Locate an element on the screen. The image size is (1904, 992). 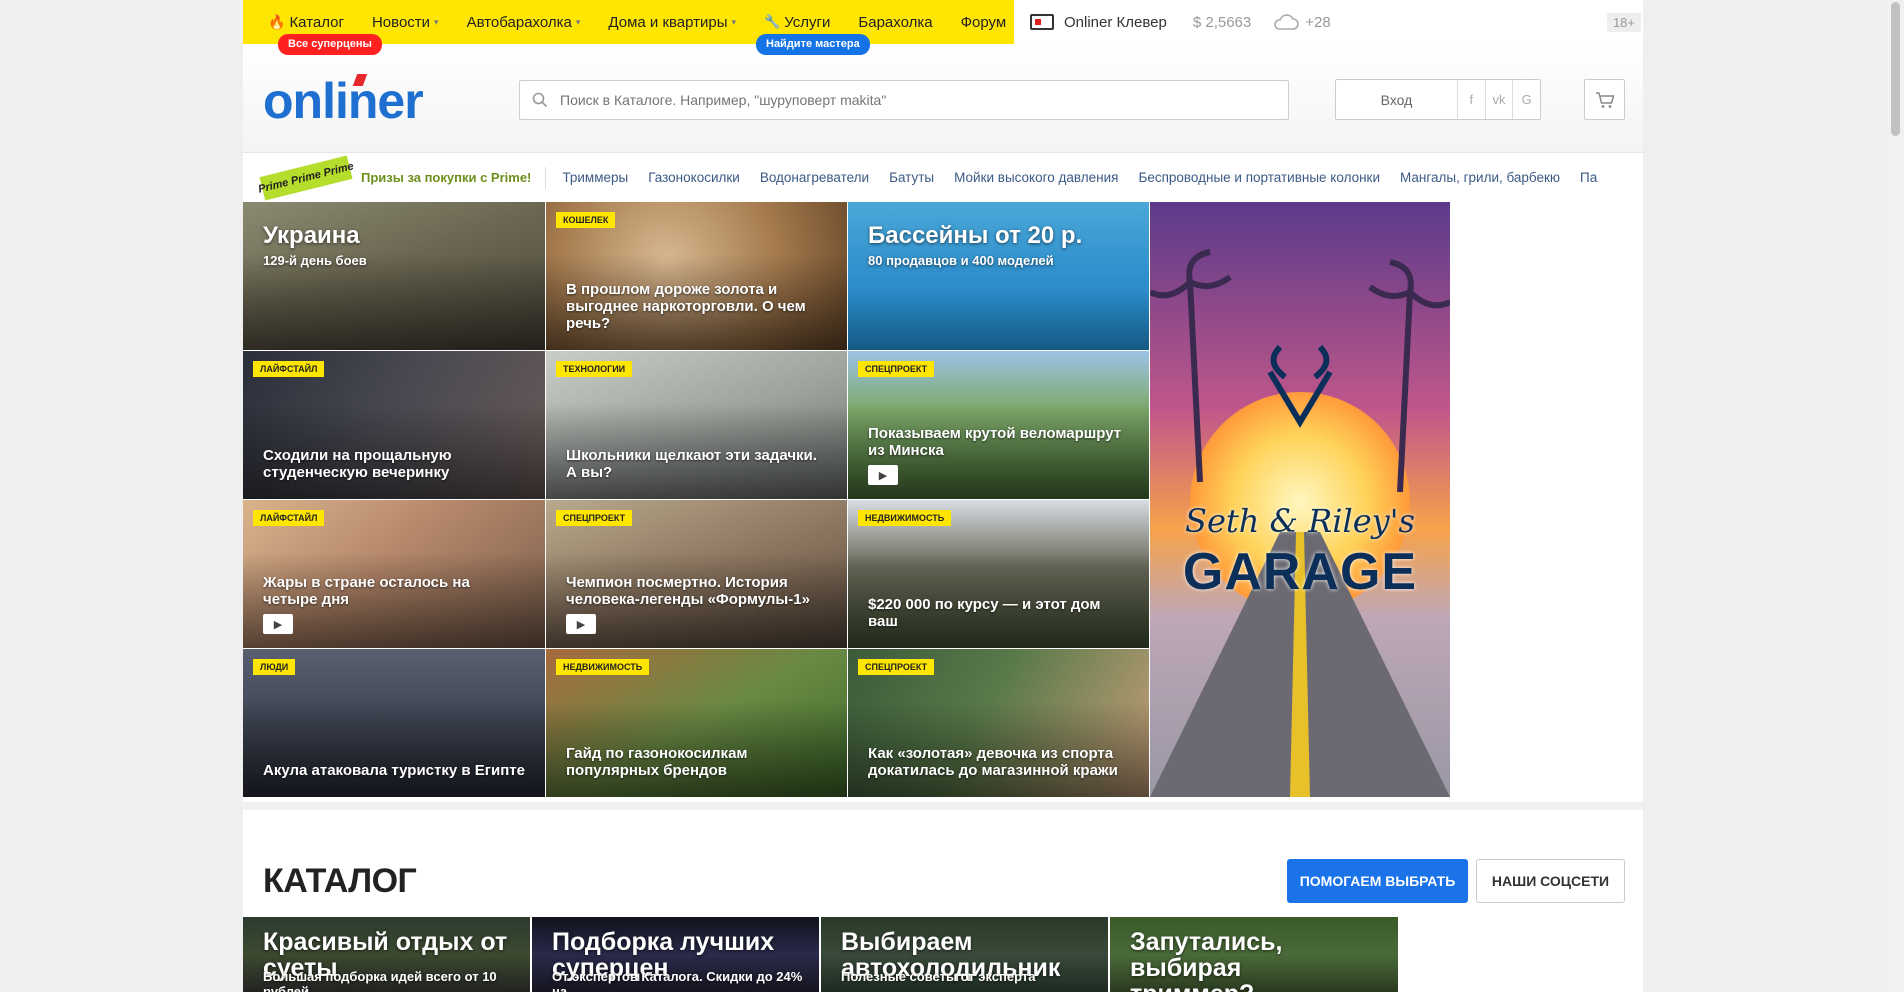
cloud-icon is located at coordinates (1286, 22).